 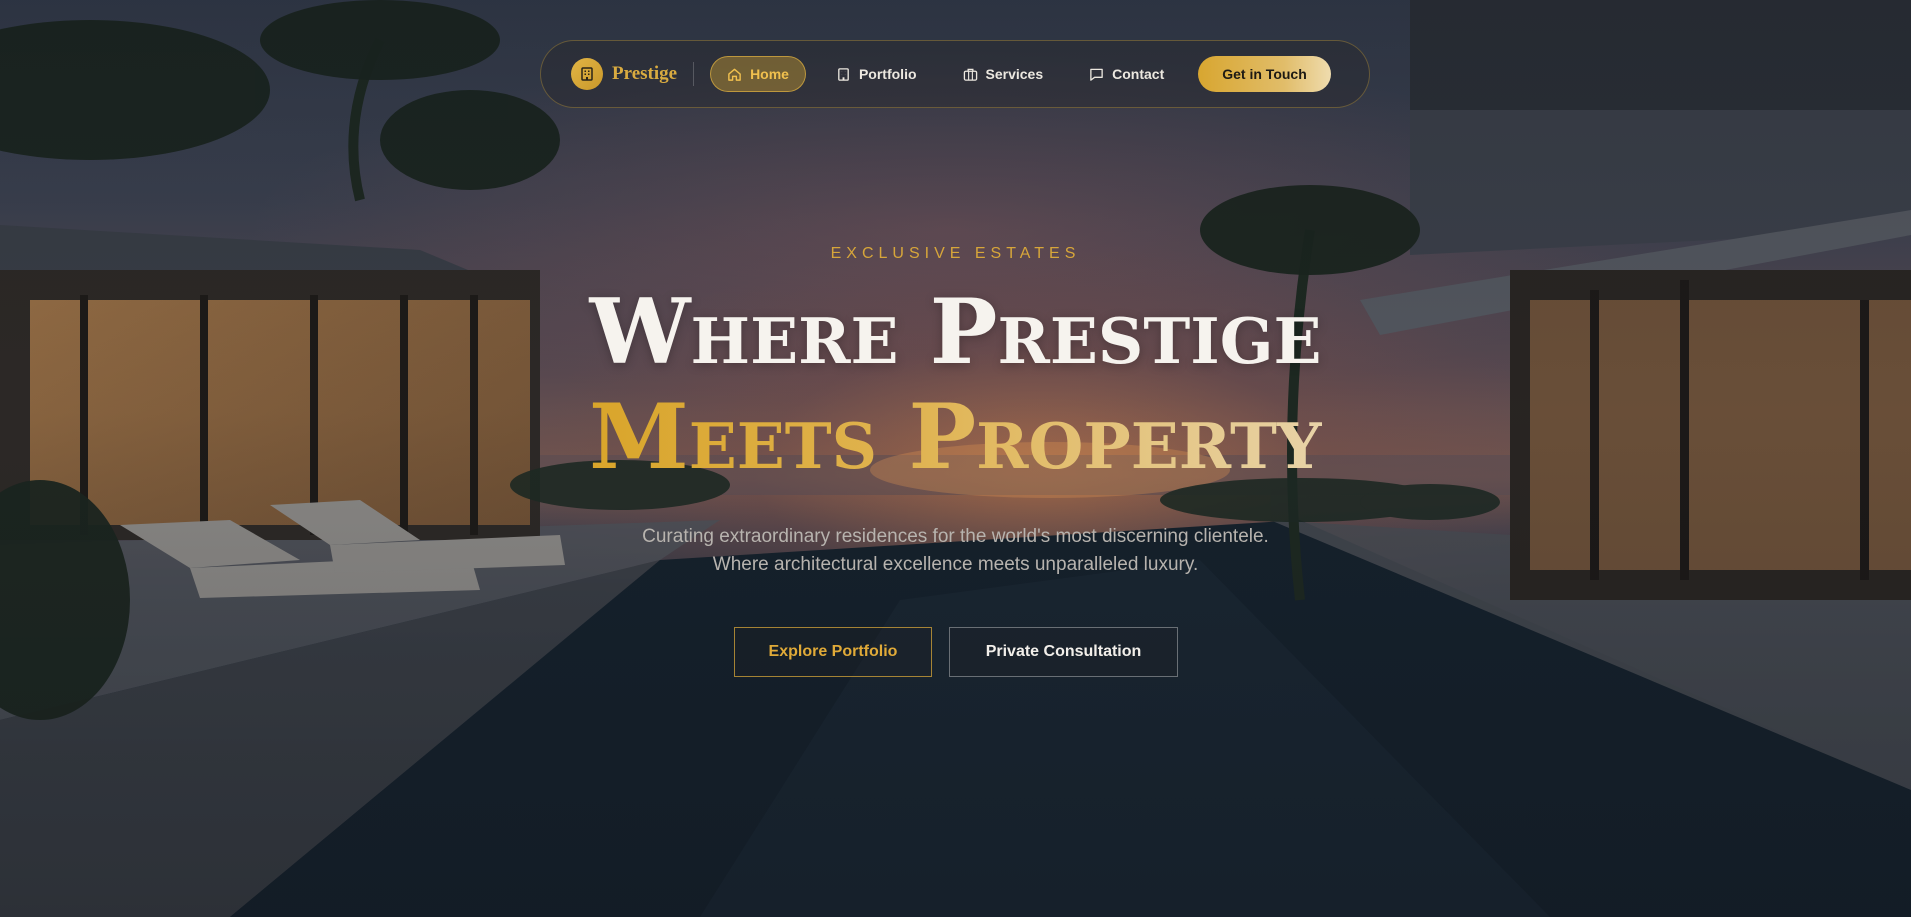 I want to click on nav-item-label: Contact, so click(x=1138, y=74).